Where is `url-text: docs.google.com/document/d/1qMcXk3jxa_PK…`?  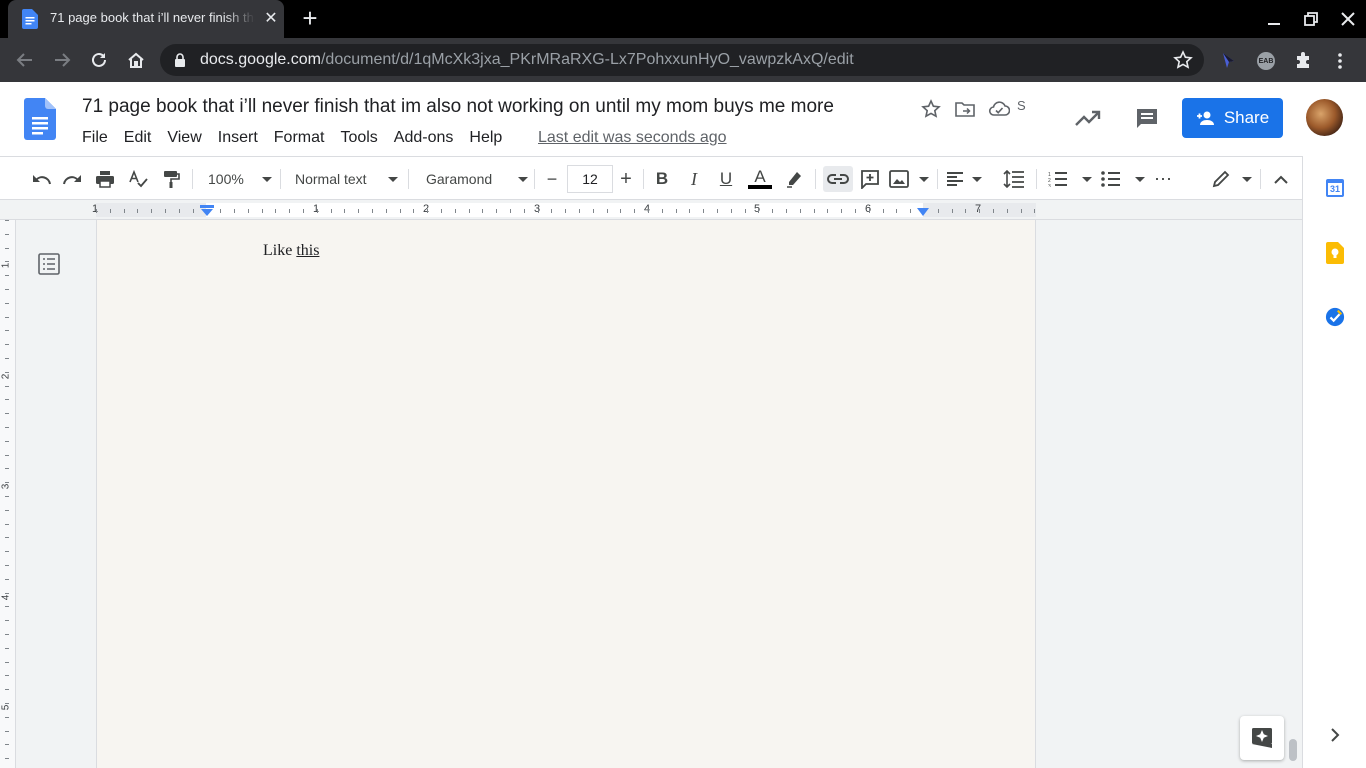
url-text: docs.google.com/document/d/1qMcXk3jxa_PK… is located at coordinates (527, 59).